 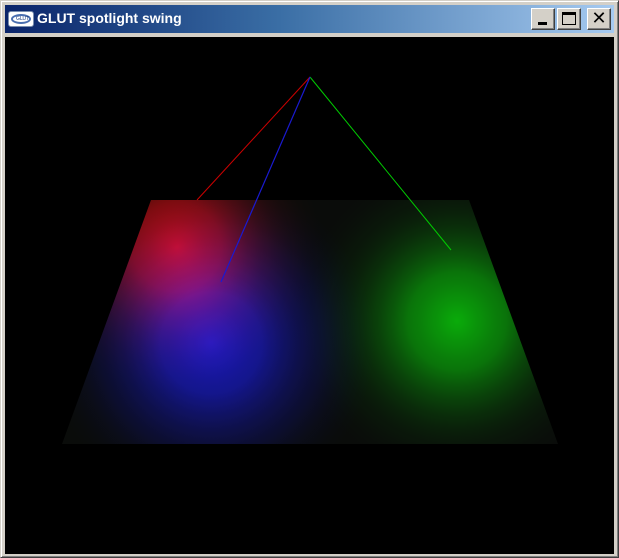 I want to click on maximize-button, so click(x=569, y=19).